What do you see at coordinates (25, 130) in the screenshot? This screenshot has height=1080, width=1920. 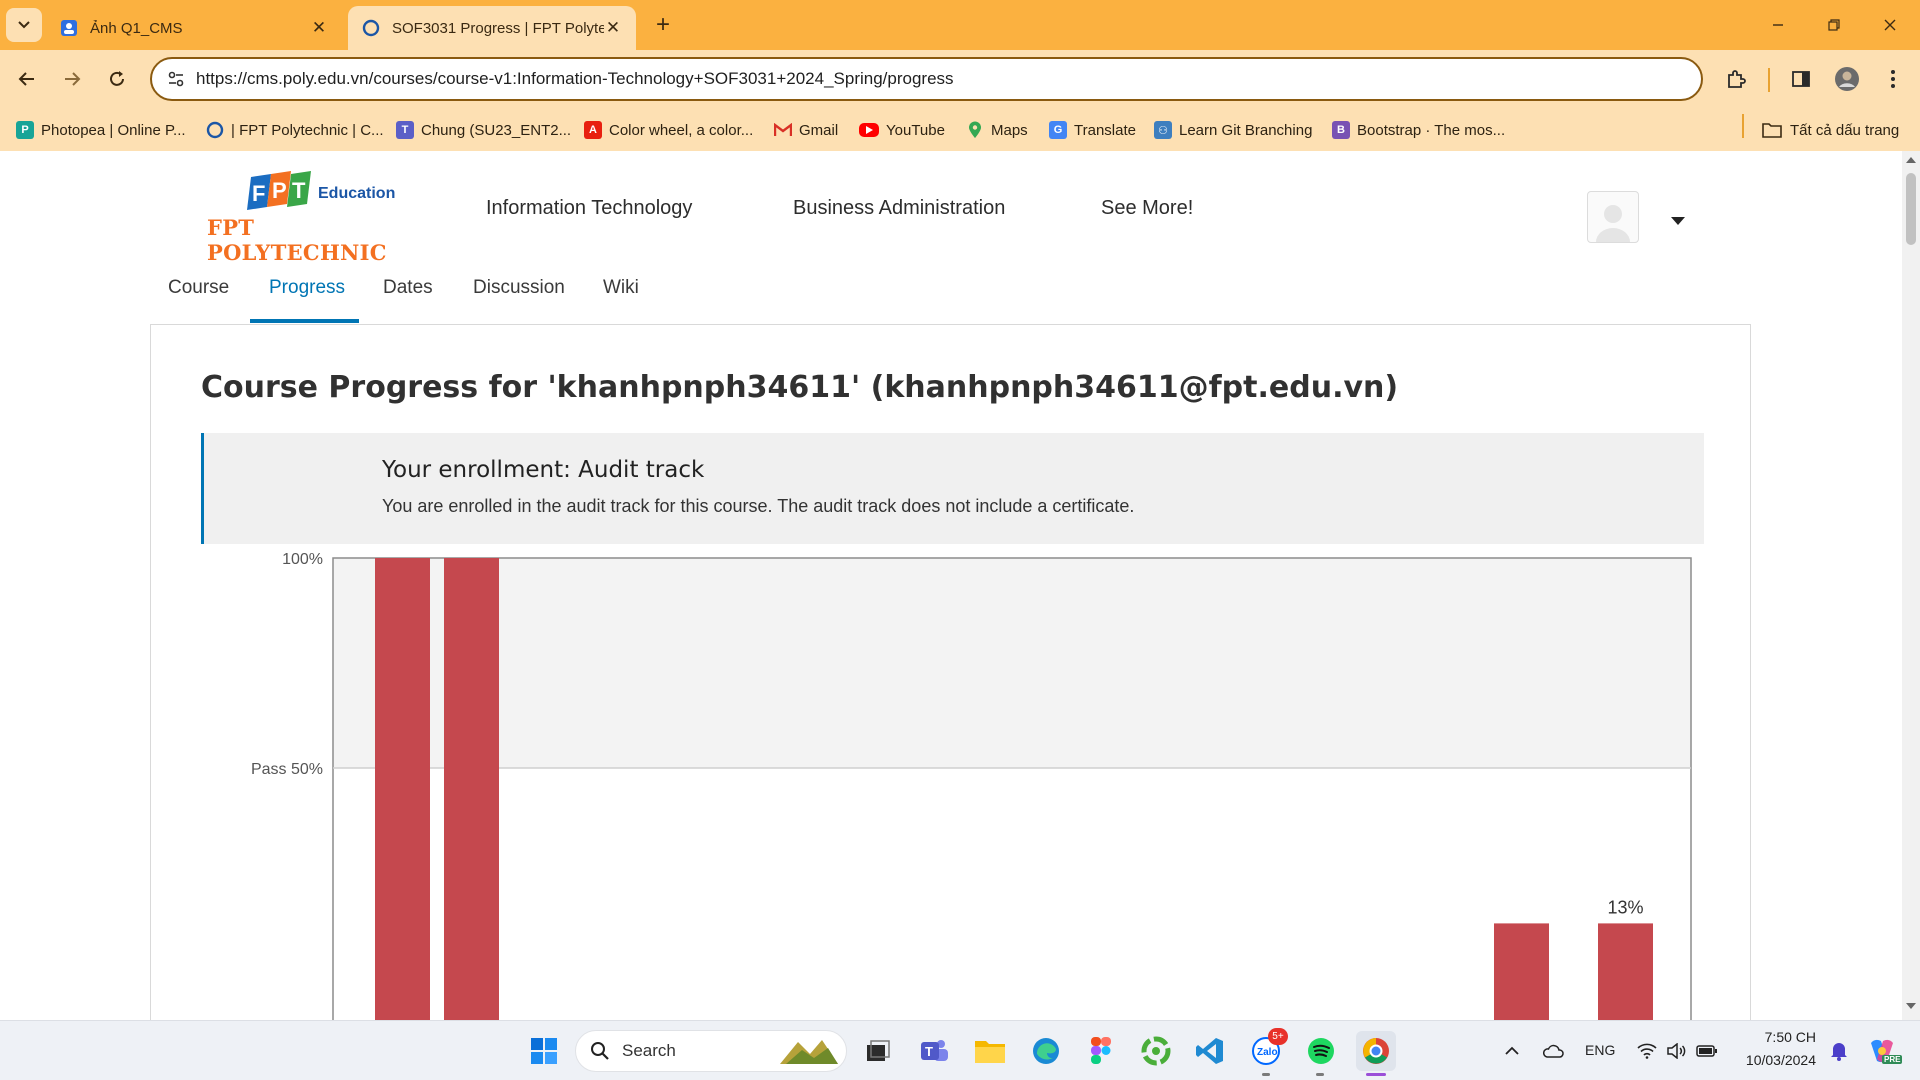 I see `photopea-icon: P` at bounding box center [25, 130].